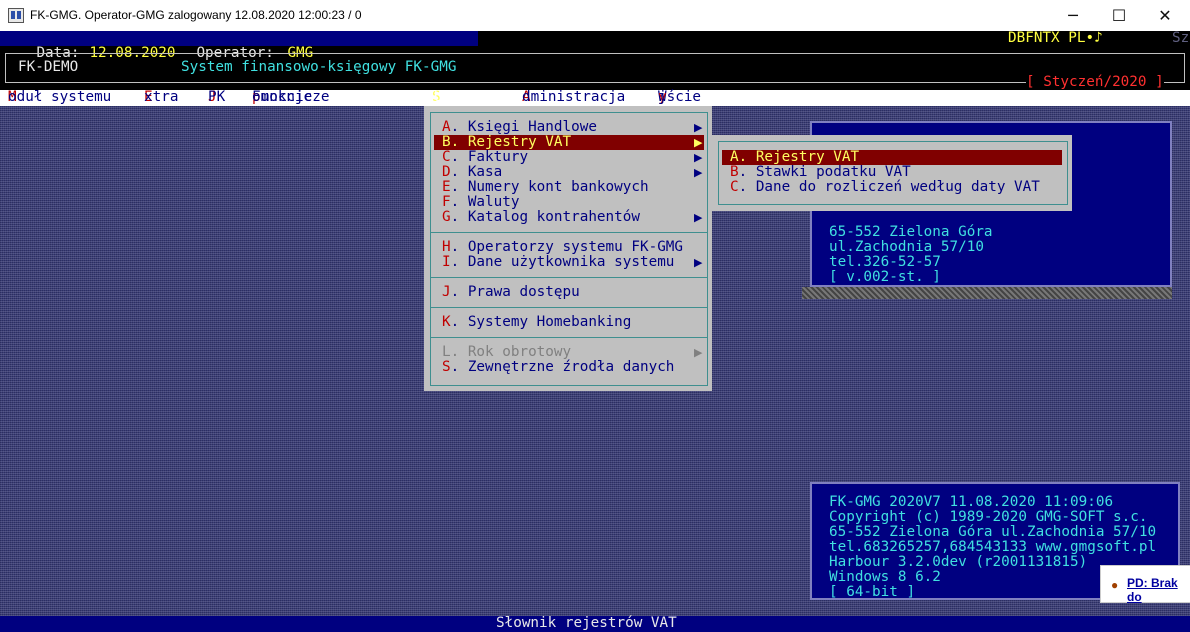 This screenshot has width=1190, height=632. What do you see at coordinates (872, 592) in the screenshot?
I see `info-bottom-line-7: [ 64-bit ]` at bounding box center [872, 592].